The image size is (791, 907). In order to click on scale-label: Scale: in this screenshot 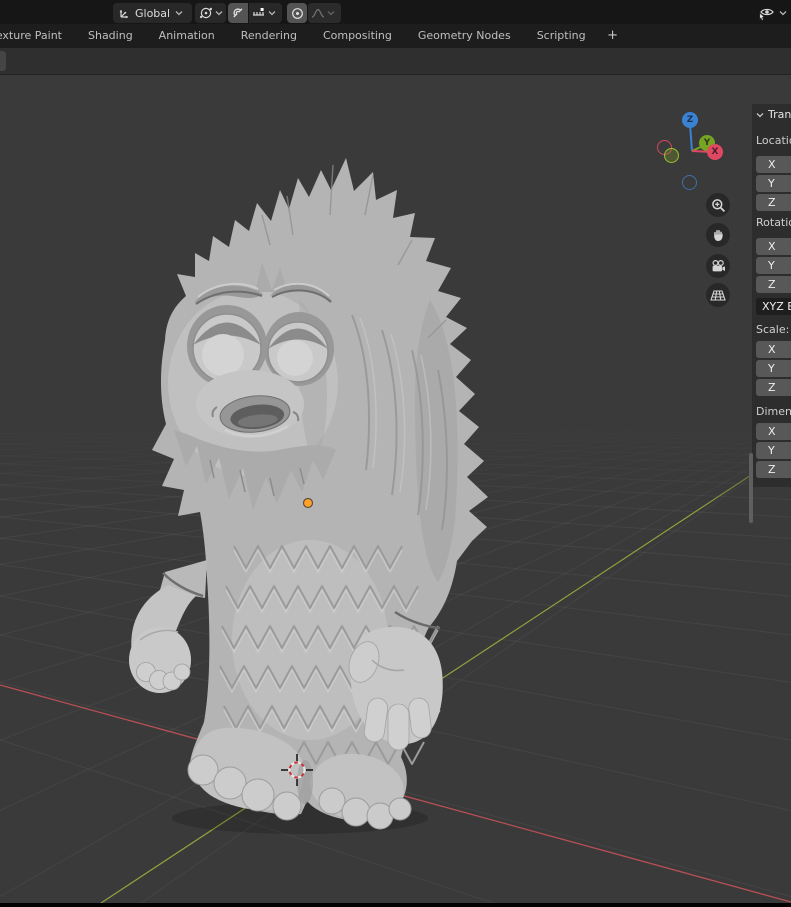, I will do `click(773, 329)`.